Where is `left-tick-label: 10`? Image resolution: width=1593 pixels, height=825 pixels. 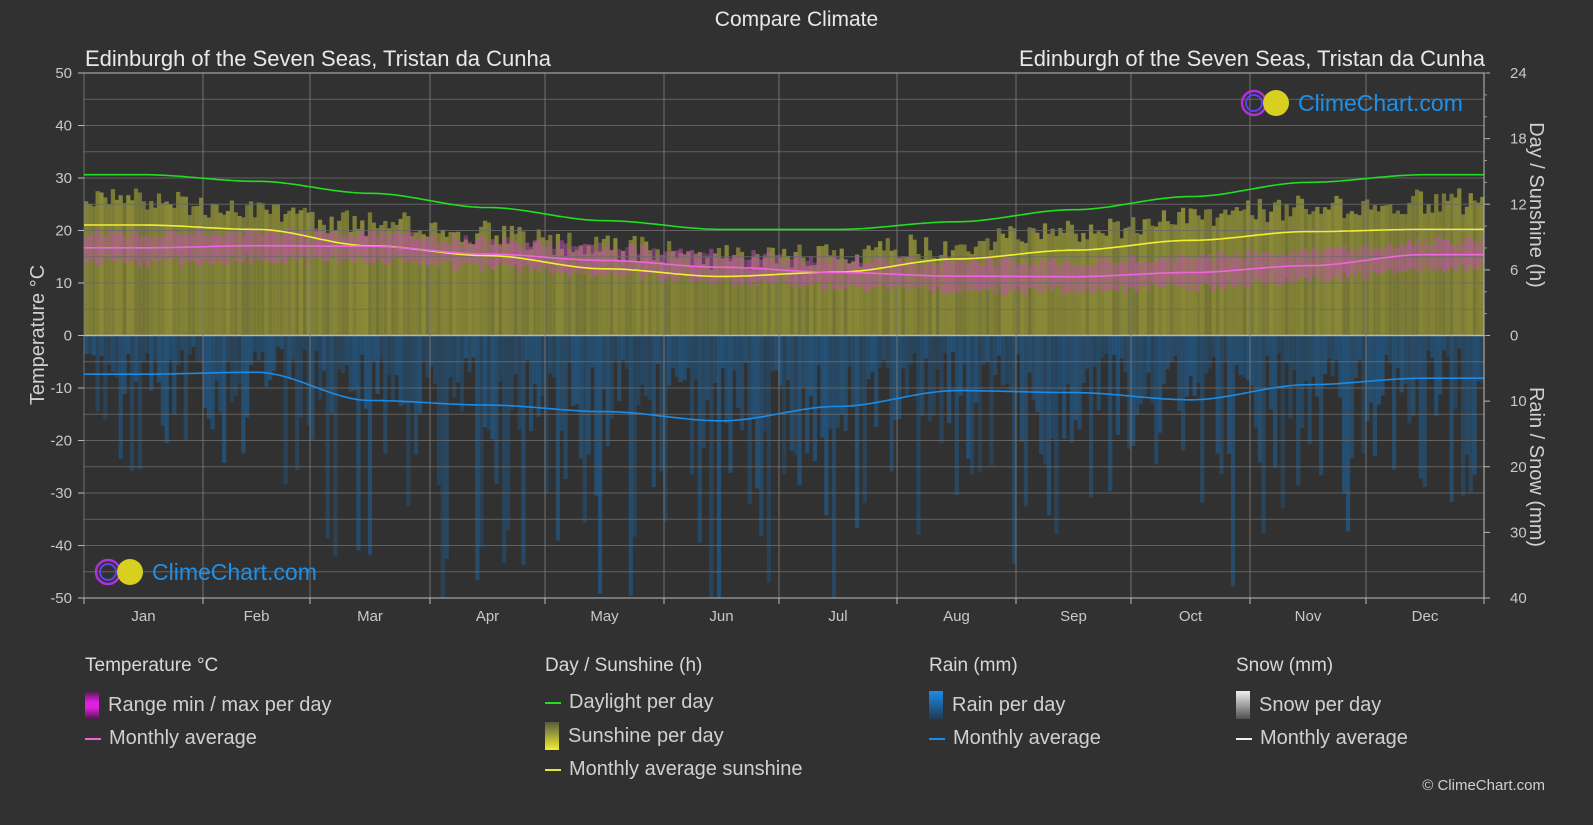 left-tick-label: 10 is located at coordinates (63, 283).